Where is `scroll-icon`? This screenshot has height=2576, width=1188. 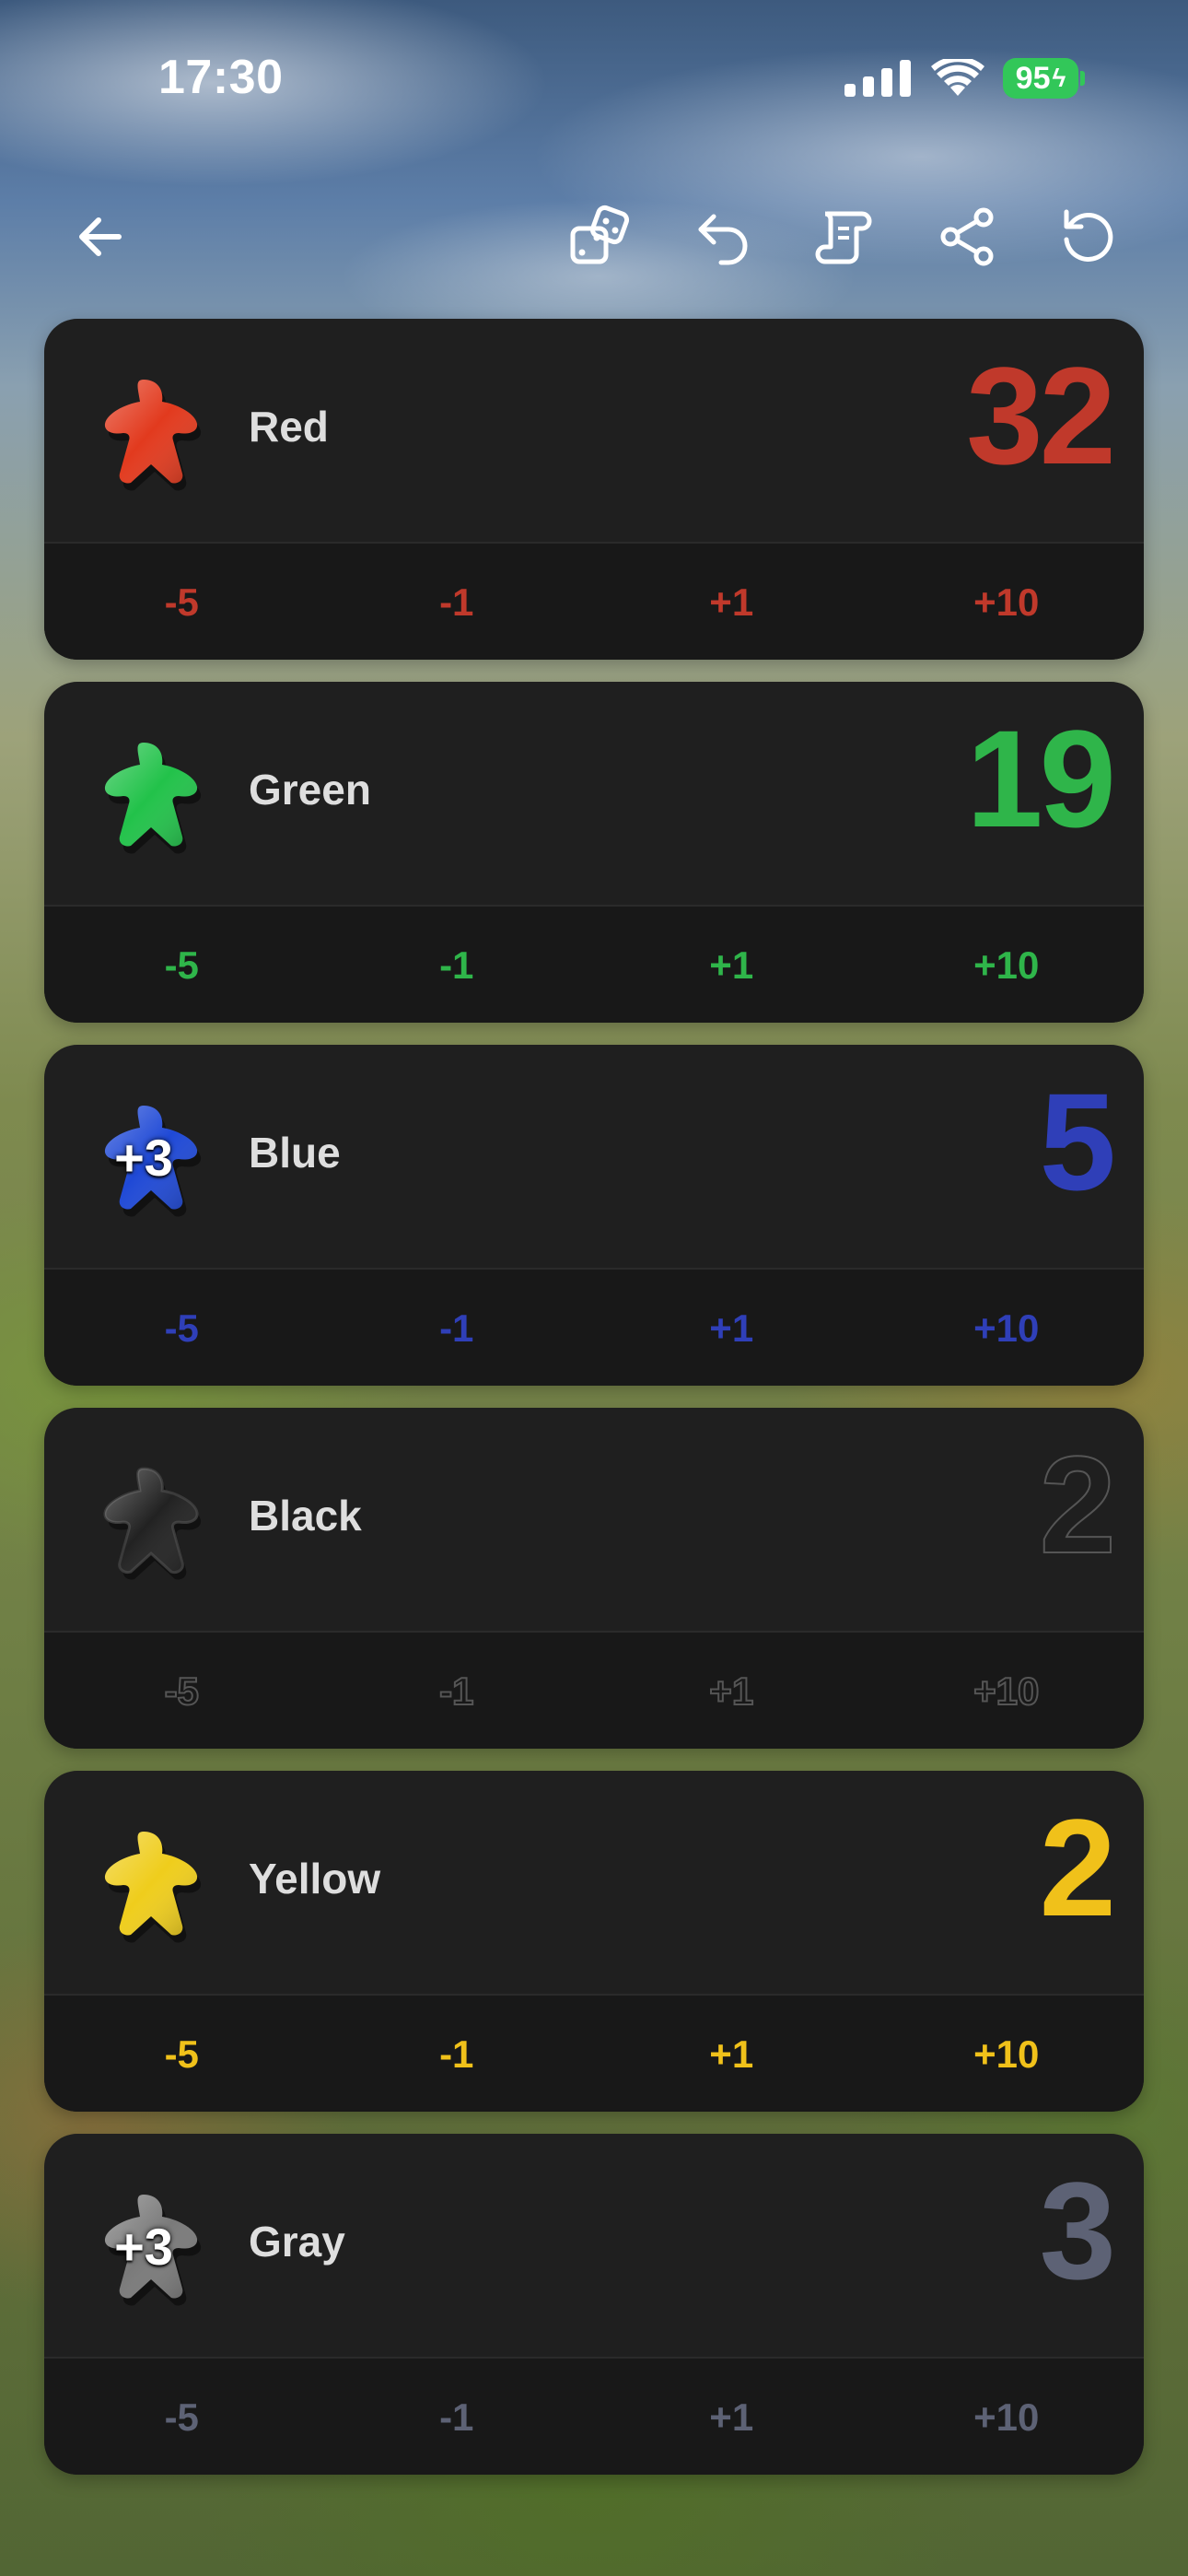
scroll-icon is located at coordinates (843, 237).